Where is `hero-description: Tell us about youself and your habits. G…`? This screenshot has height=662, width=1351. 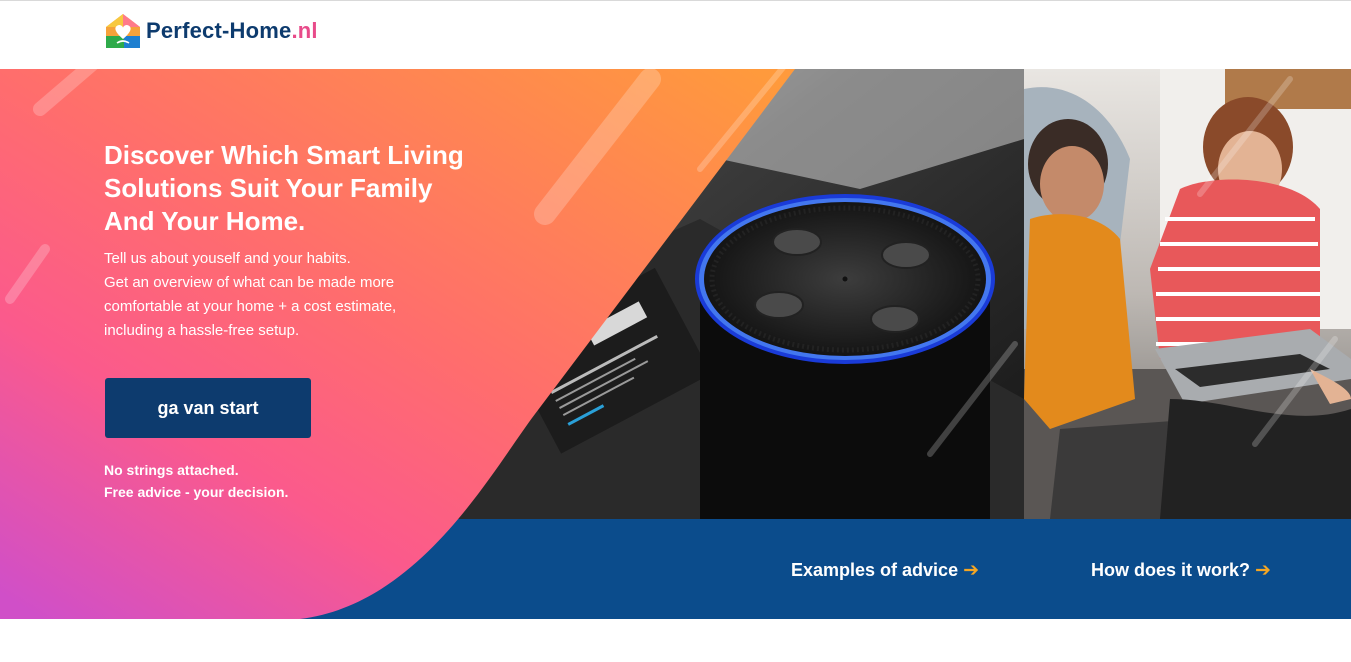
hero-description: Tell us about youself and your habits. G… is located at coordinates (274, 295).